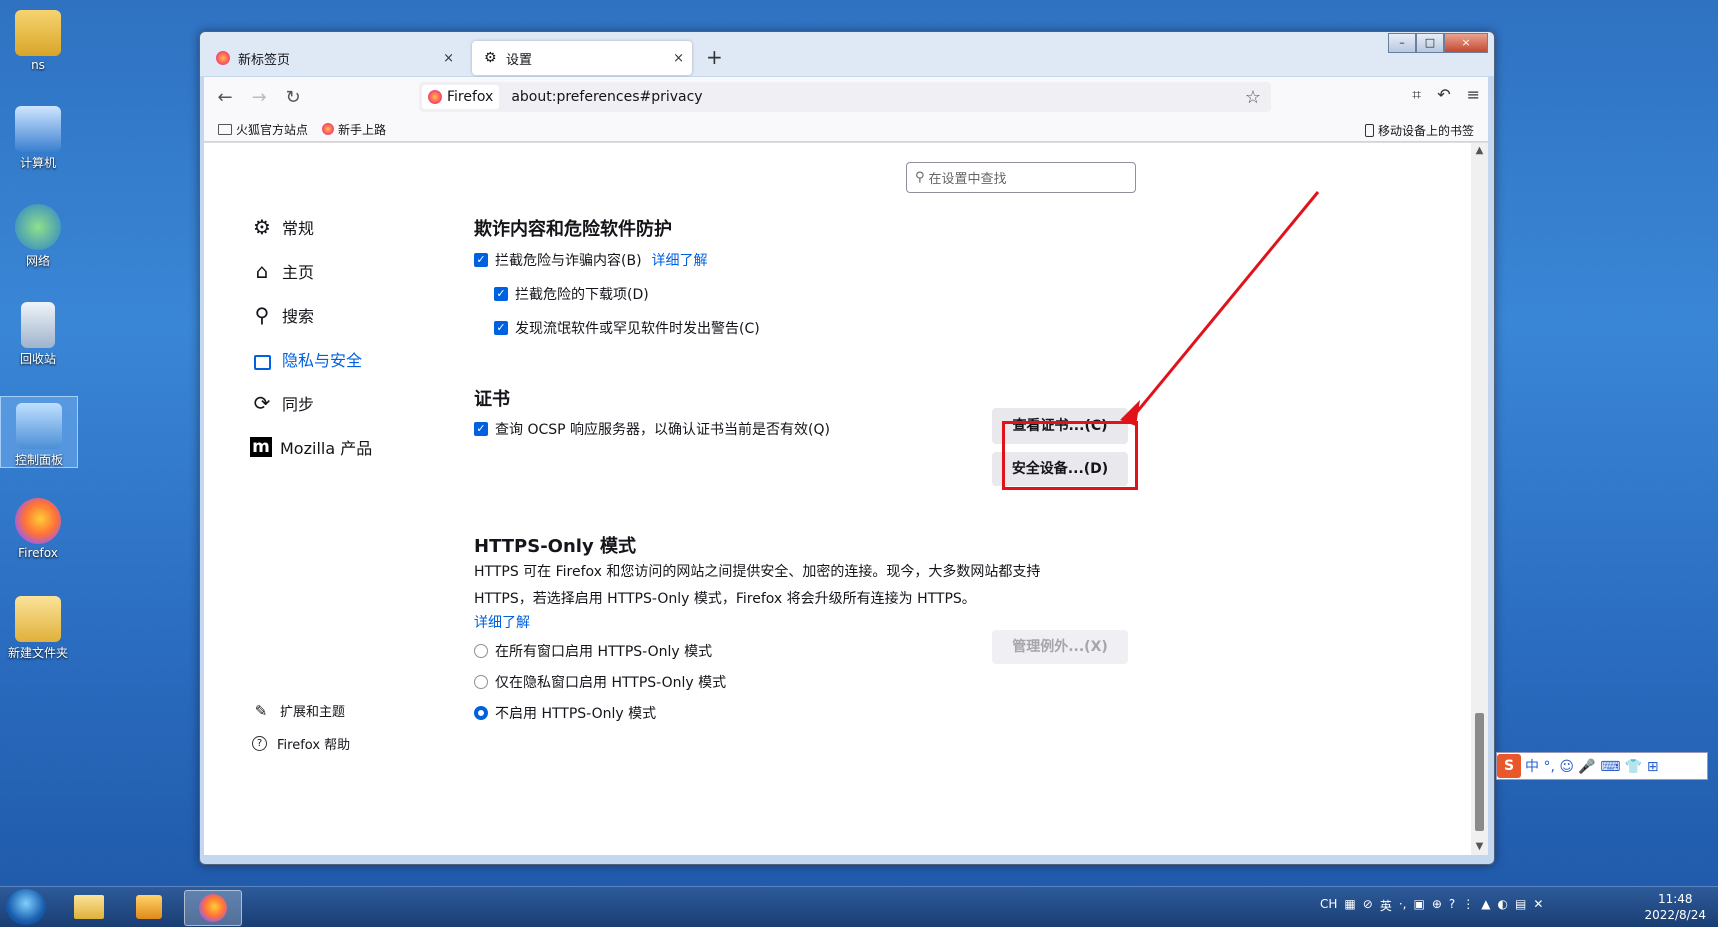  I want to click on tray-icon: ◐, so click(1502, 905).